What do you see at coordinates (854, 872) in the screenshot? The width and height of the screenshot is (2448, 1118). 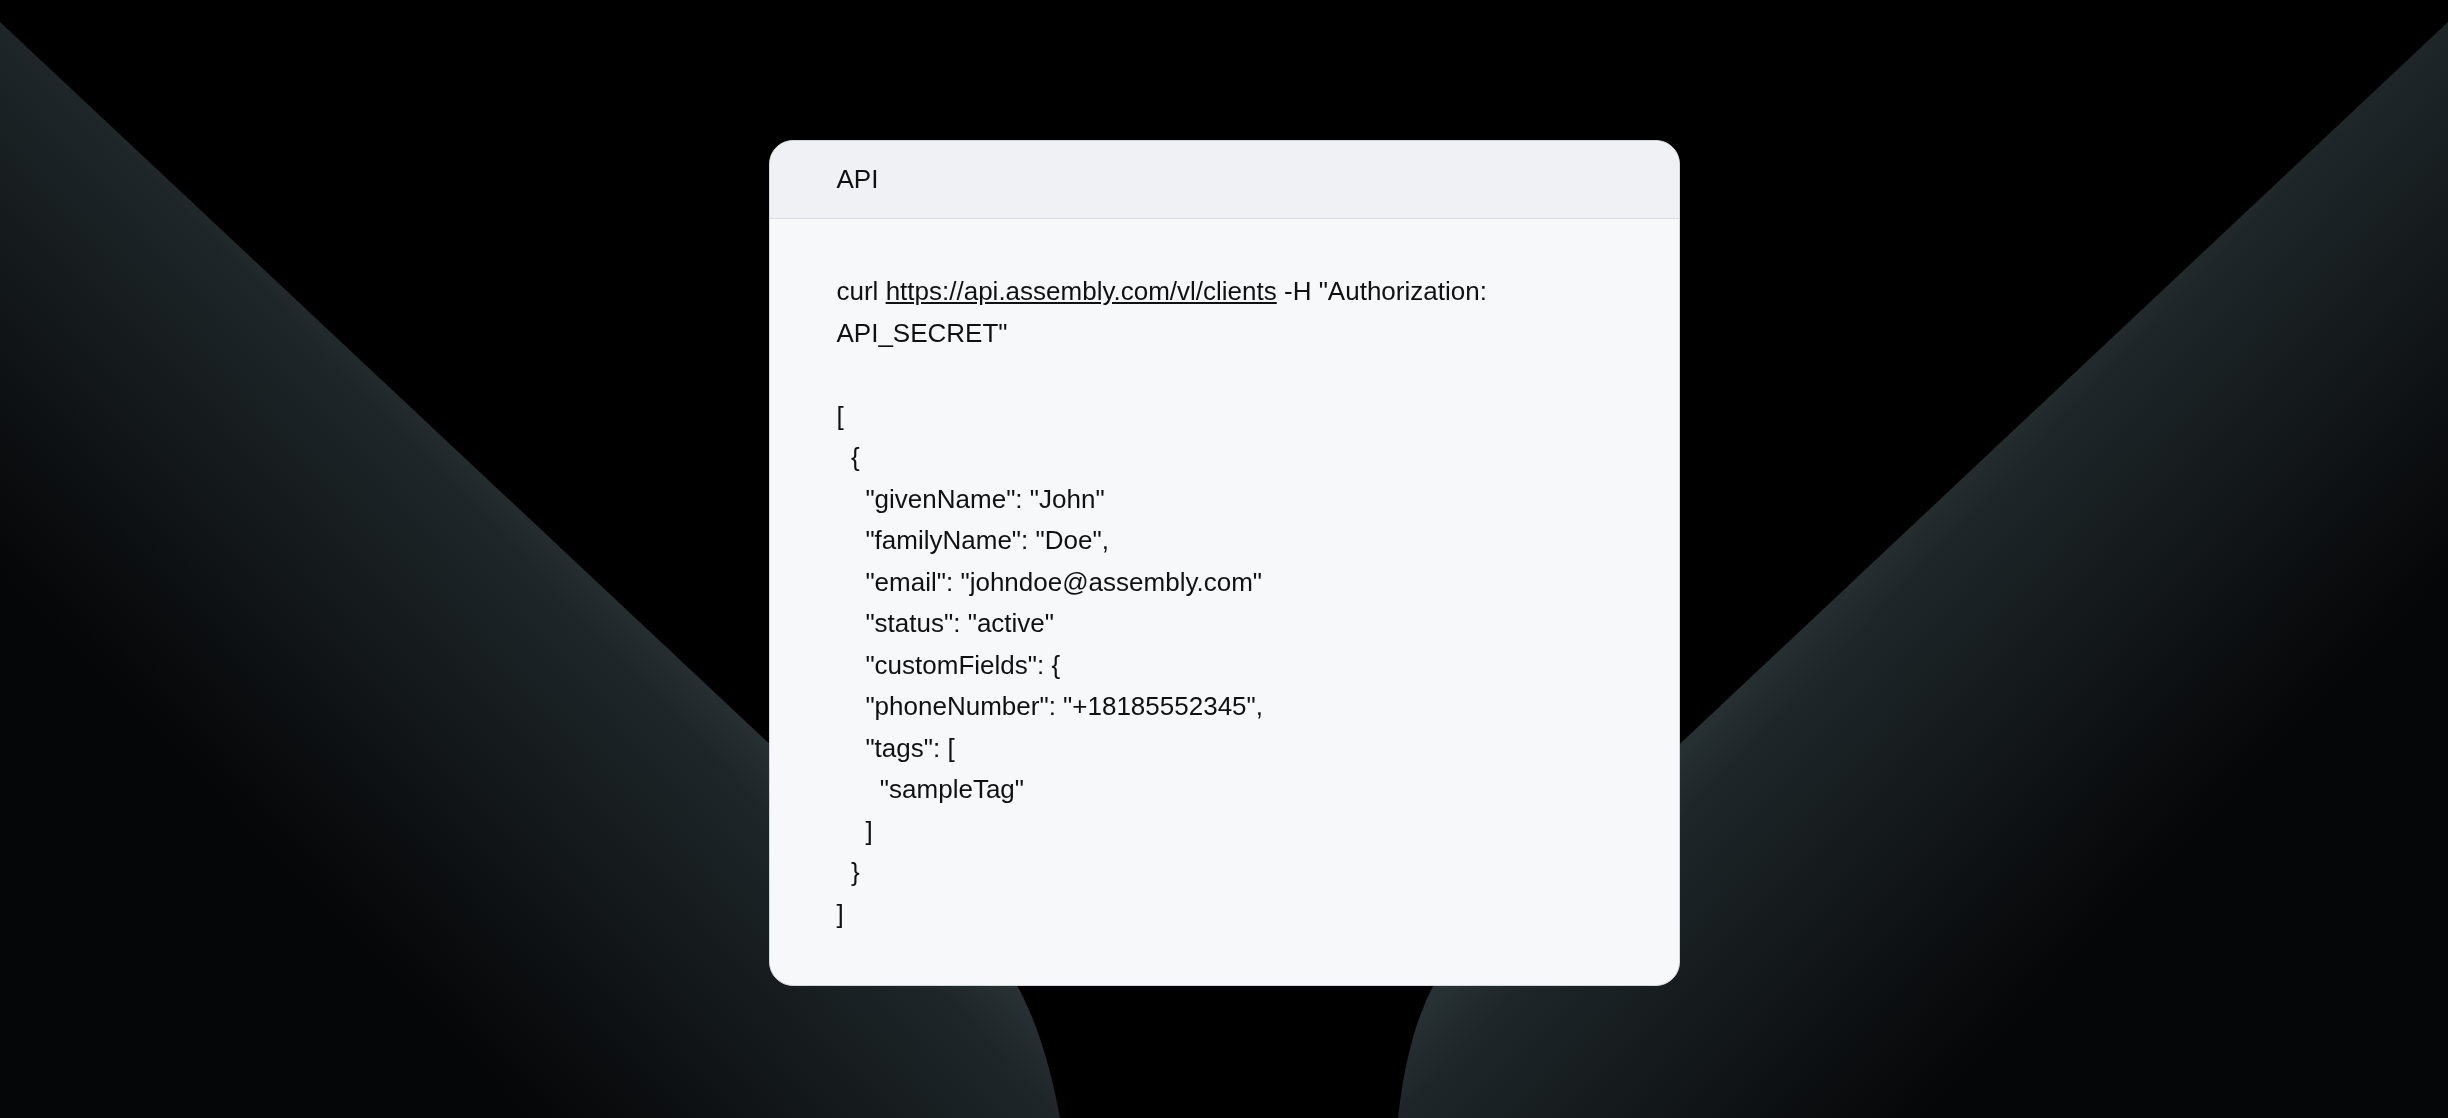 I see `code-line: }` at bounding box center [854, 872].